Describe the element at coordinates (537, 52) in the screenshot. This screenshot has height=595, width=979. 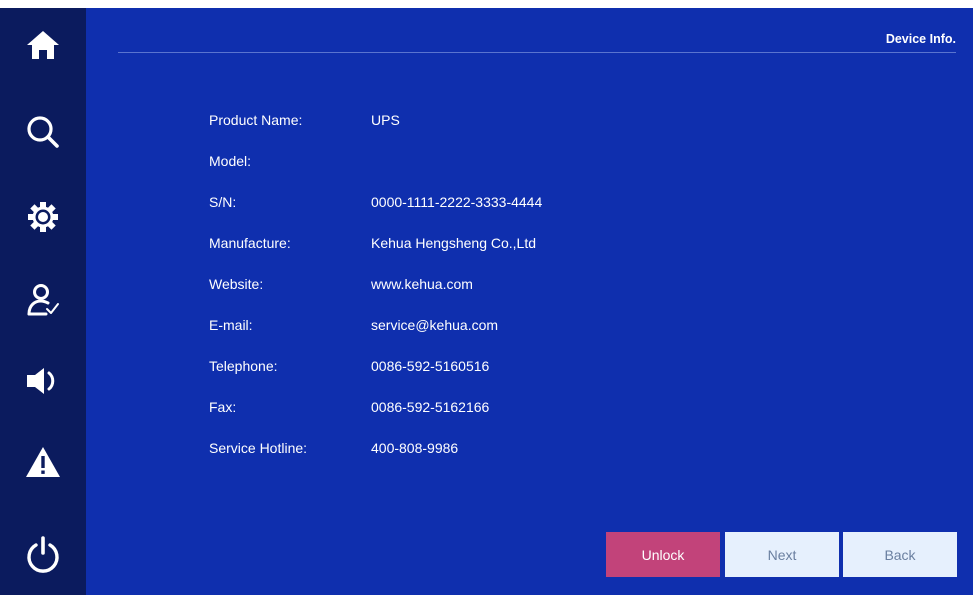
I see `title-divider` at that location.